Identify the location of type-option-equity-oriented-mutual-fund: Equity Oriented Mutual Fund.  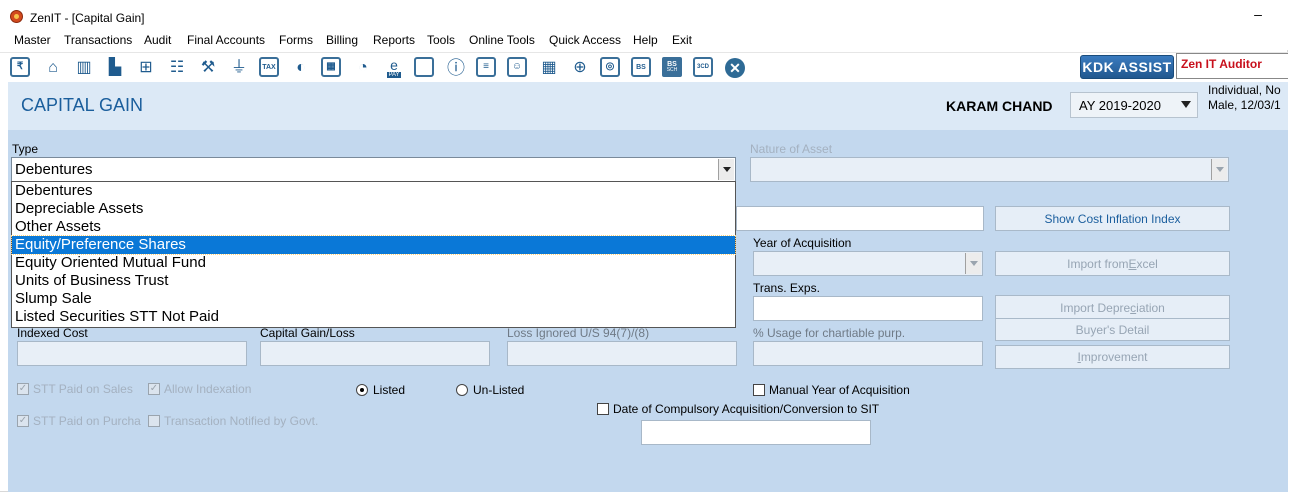
(373, 263).